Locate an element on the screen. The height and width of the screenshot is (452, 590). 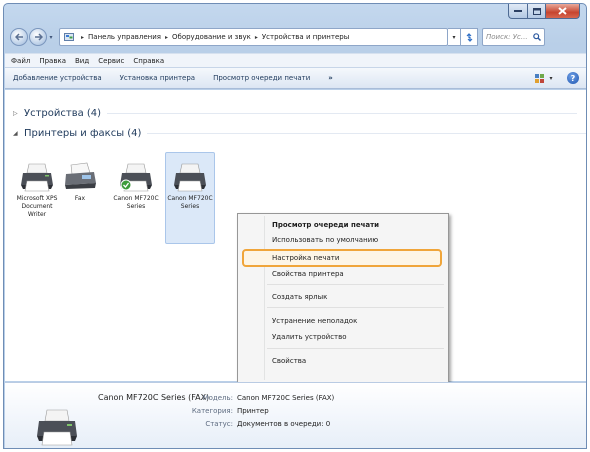
see-print-queue-button: Просмотр очереди печати is located at coordinates (261, 78).